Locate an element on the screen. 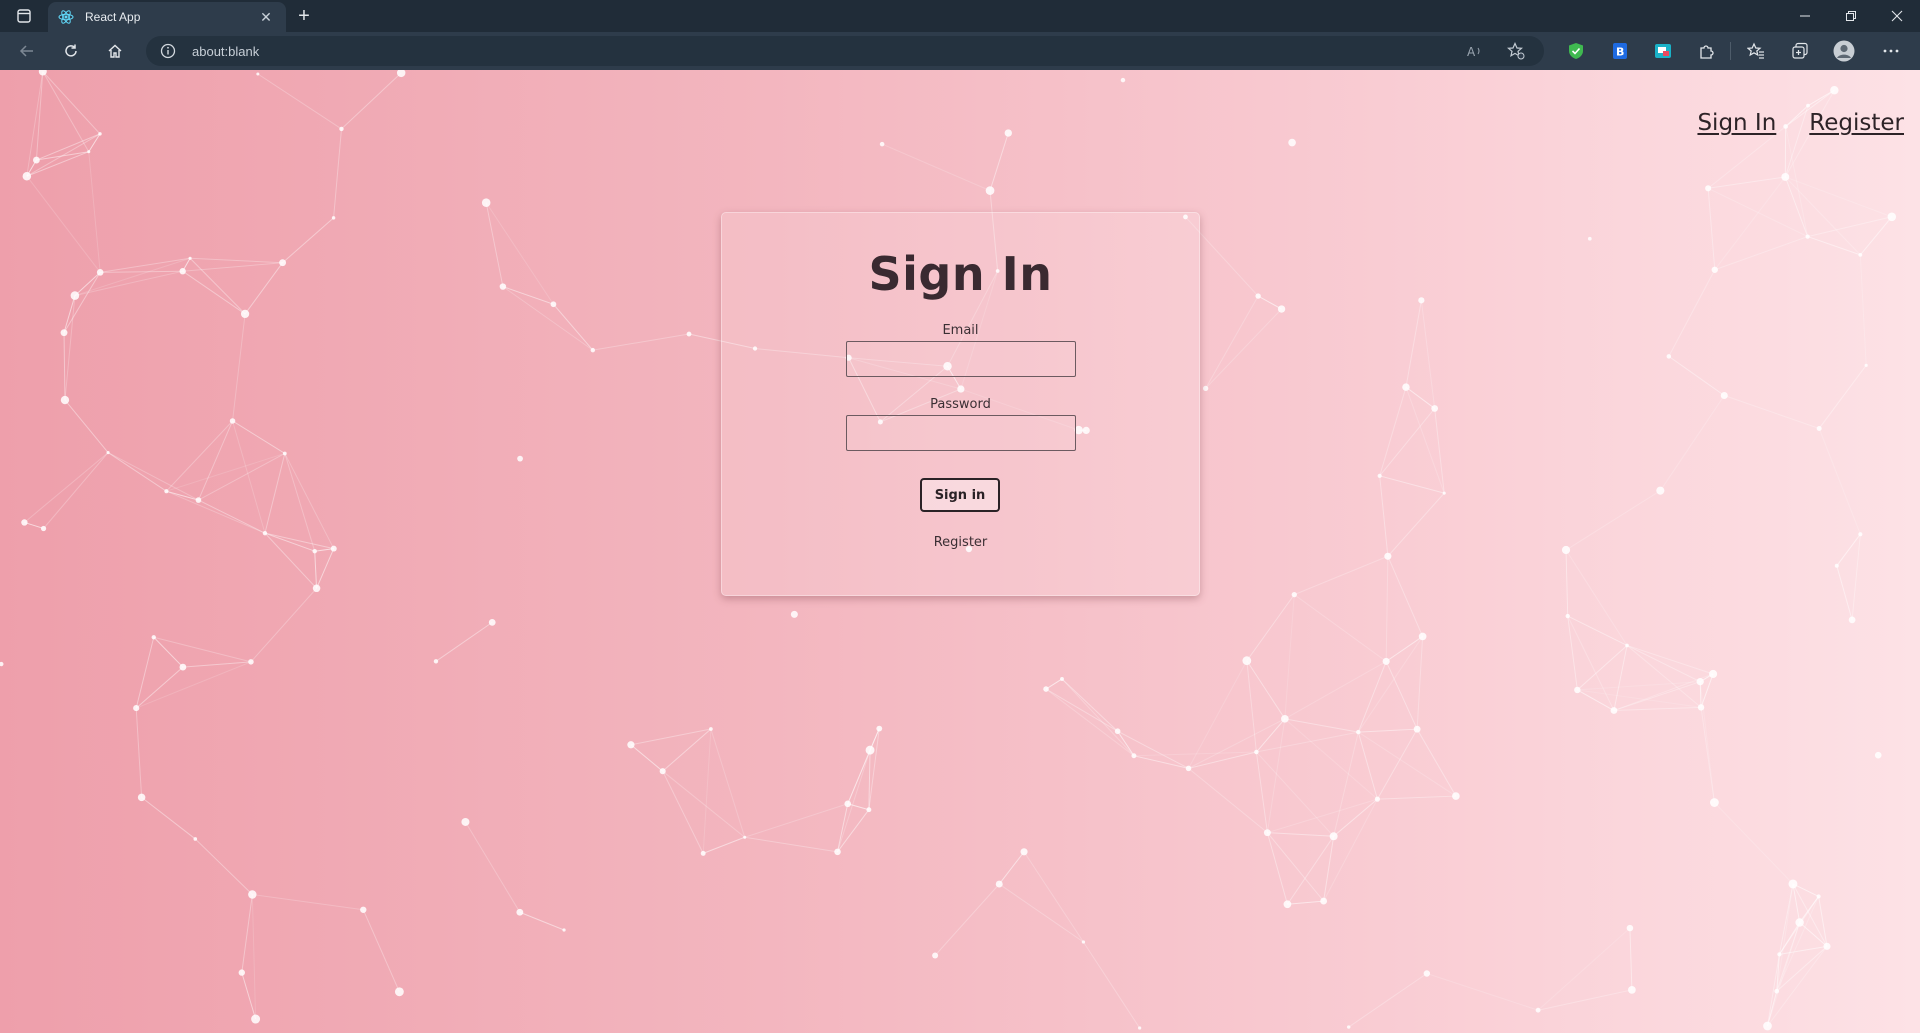 This screenshot has width=1920, height=1033. add-favorite-icon is located at coordinates (1516, 51).